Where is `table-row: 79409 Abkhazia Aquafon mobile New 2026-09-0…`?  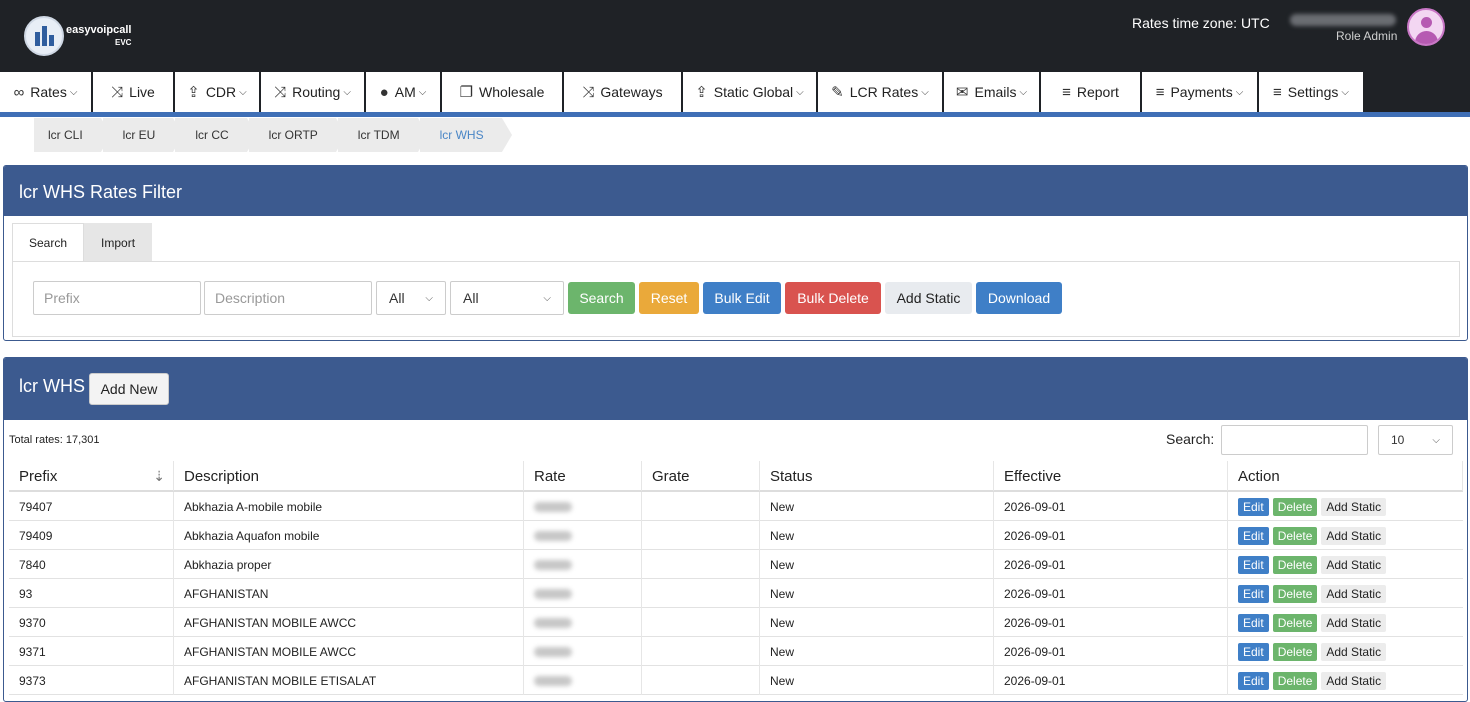
table-row: 79409 Abkhazia Aquafon mobile New 2026-09-0… is located at coordinates (736, 535).